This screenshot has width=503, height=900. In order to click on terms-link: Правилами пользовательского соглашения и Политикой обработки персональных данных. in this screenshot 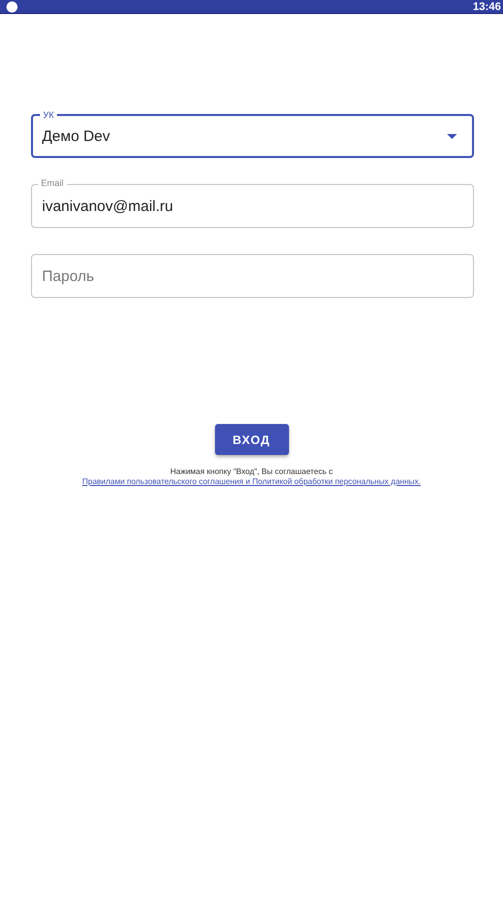, I will do `click(251, 481)`.